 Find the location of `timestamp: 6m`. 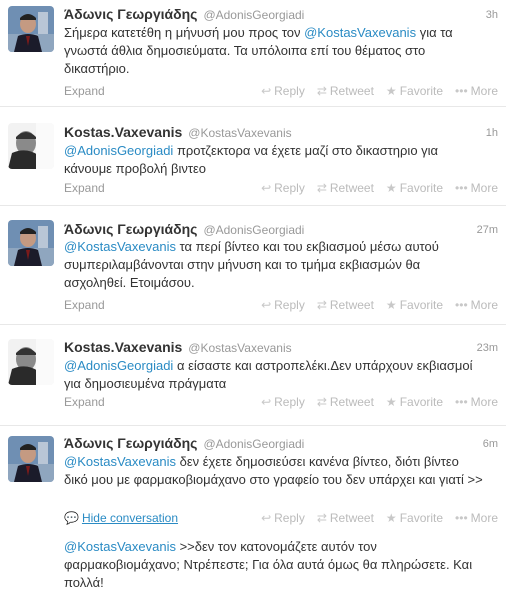

timestamp: 6m is located at coordinates (490, 444).